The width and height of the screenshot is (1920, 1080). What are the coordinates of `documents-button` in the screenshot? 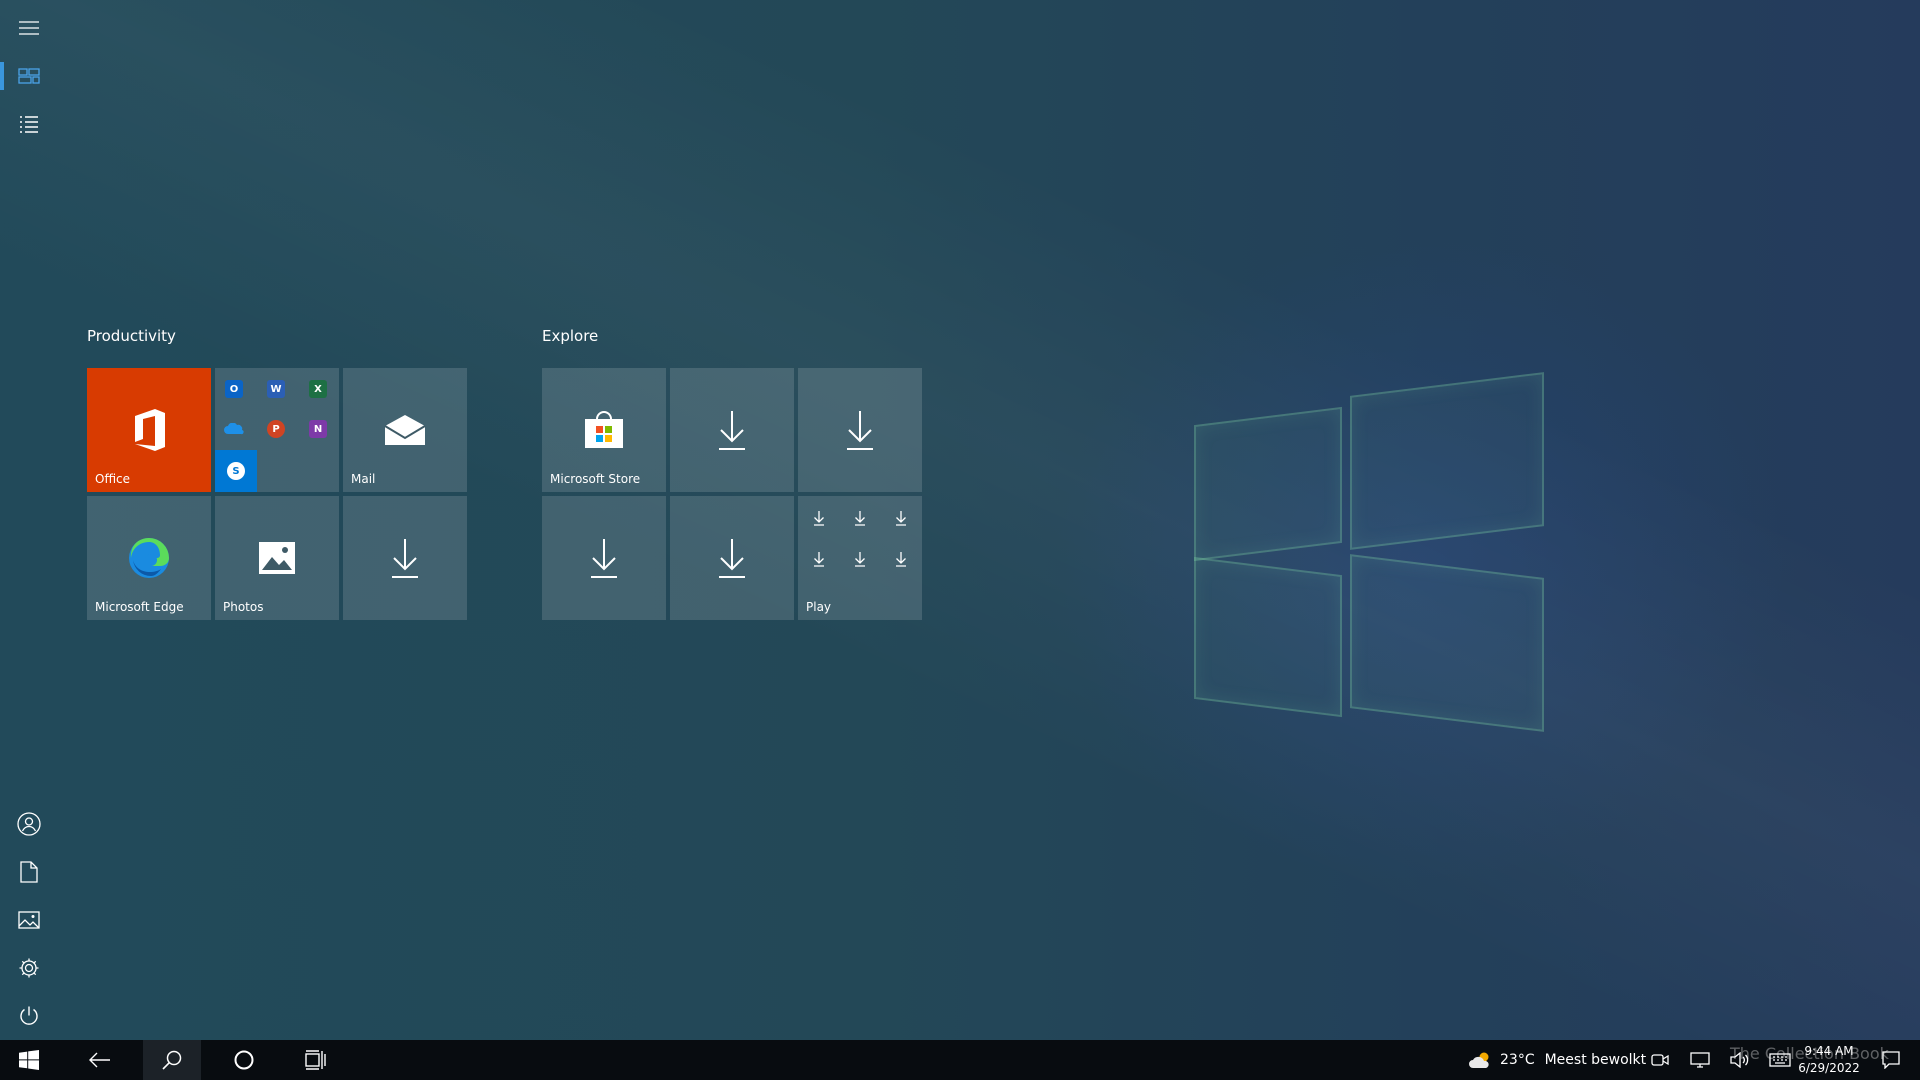 It's located at (29, 872).